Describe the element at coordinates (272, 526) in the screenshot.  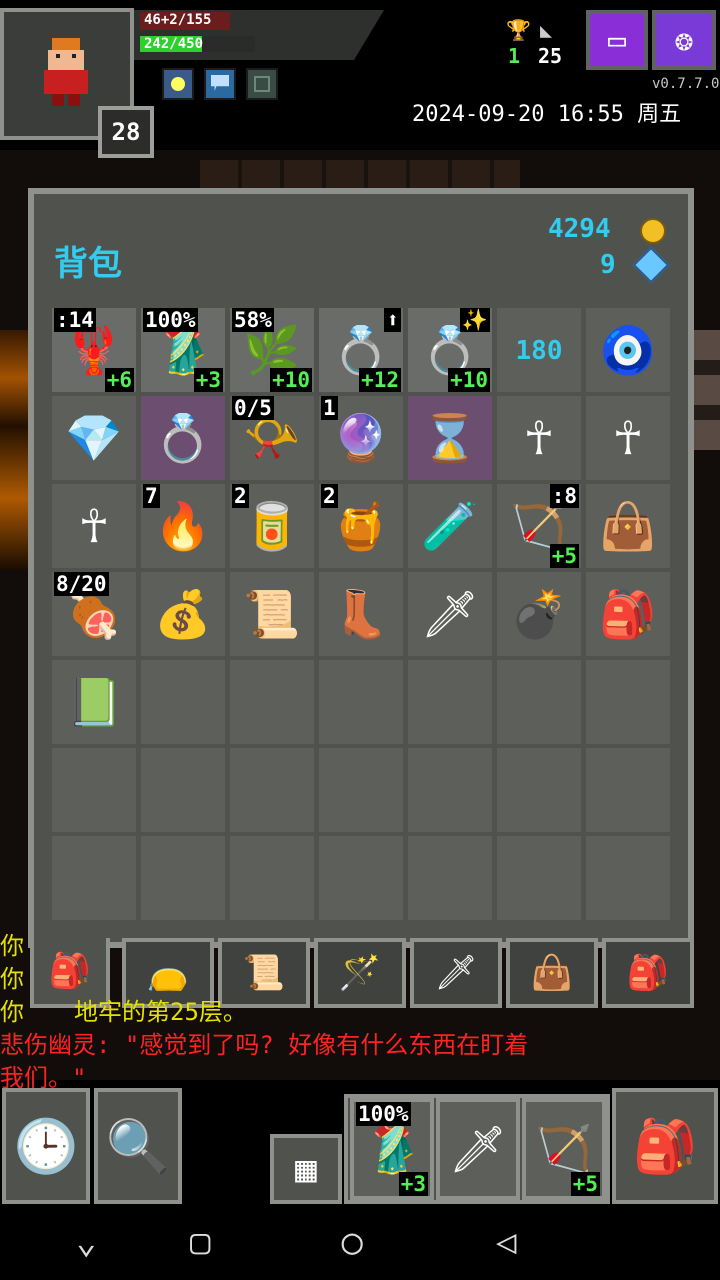
I see `inventory-slot: 🥫 2` at that location.